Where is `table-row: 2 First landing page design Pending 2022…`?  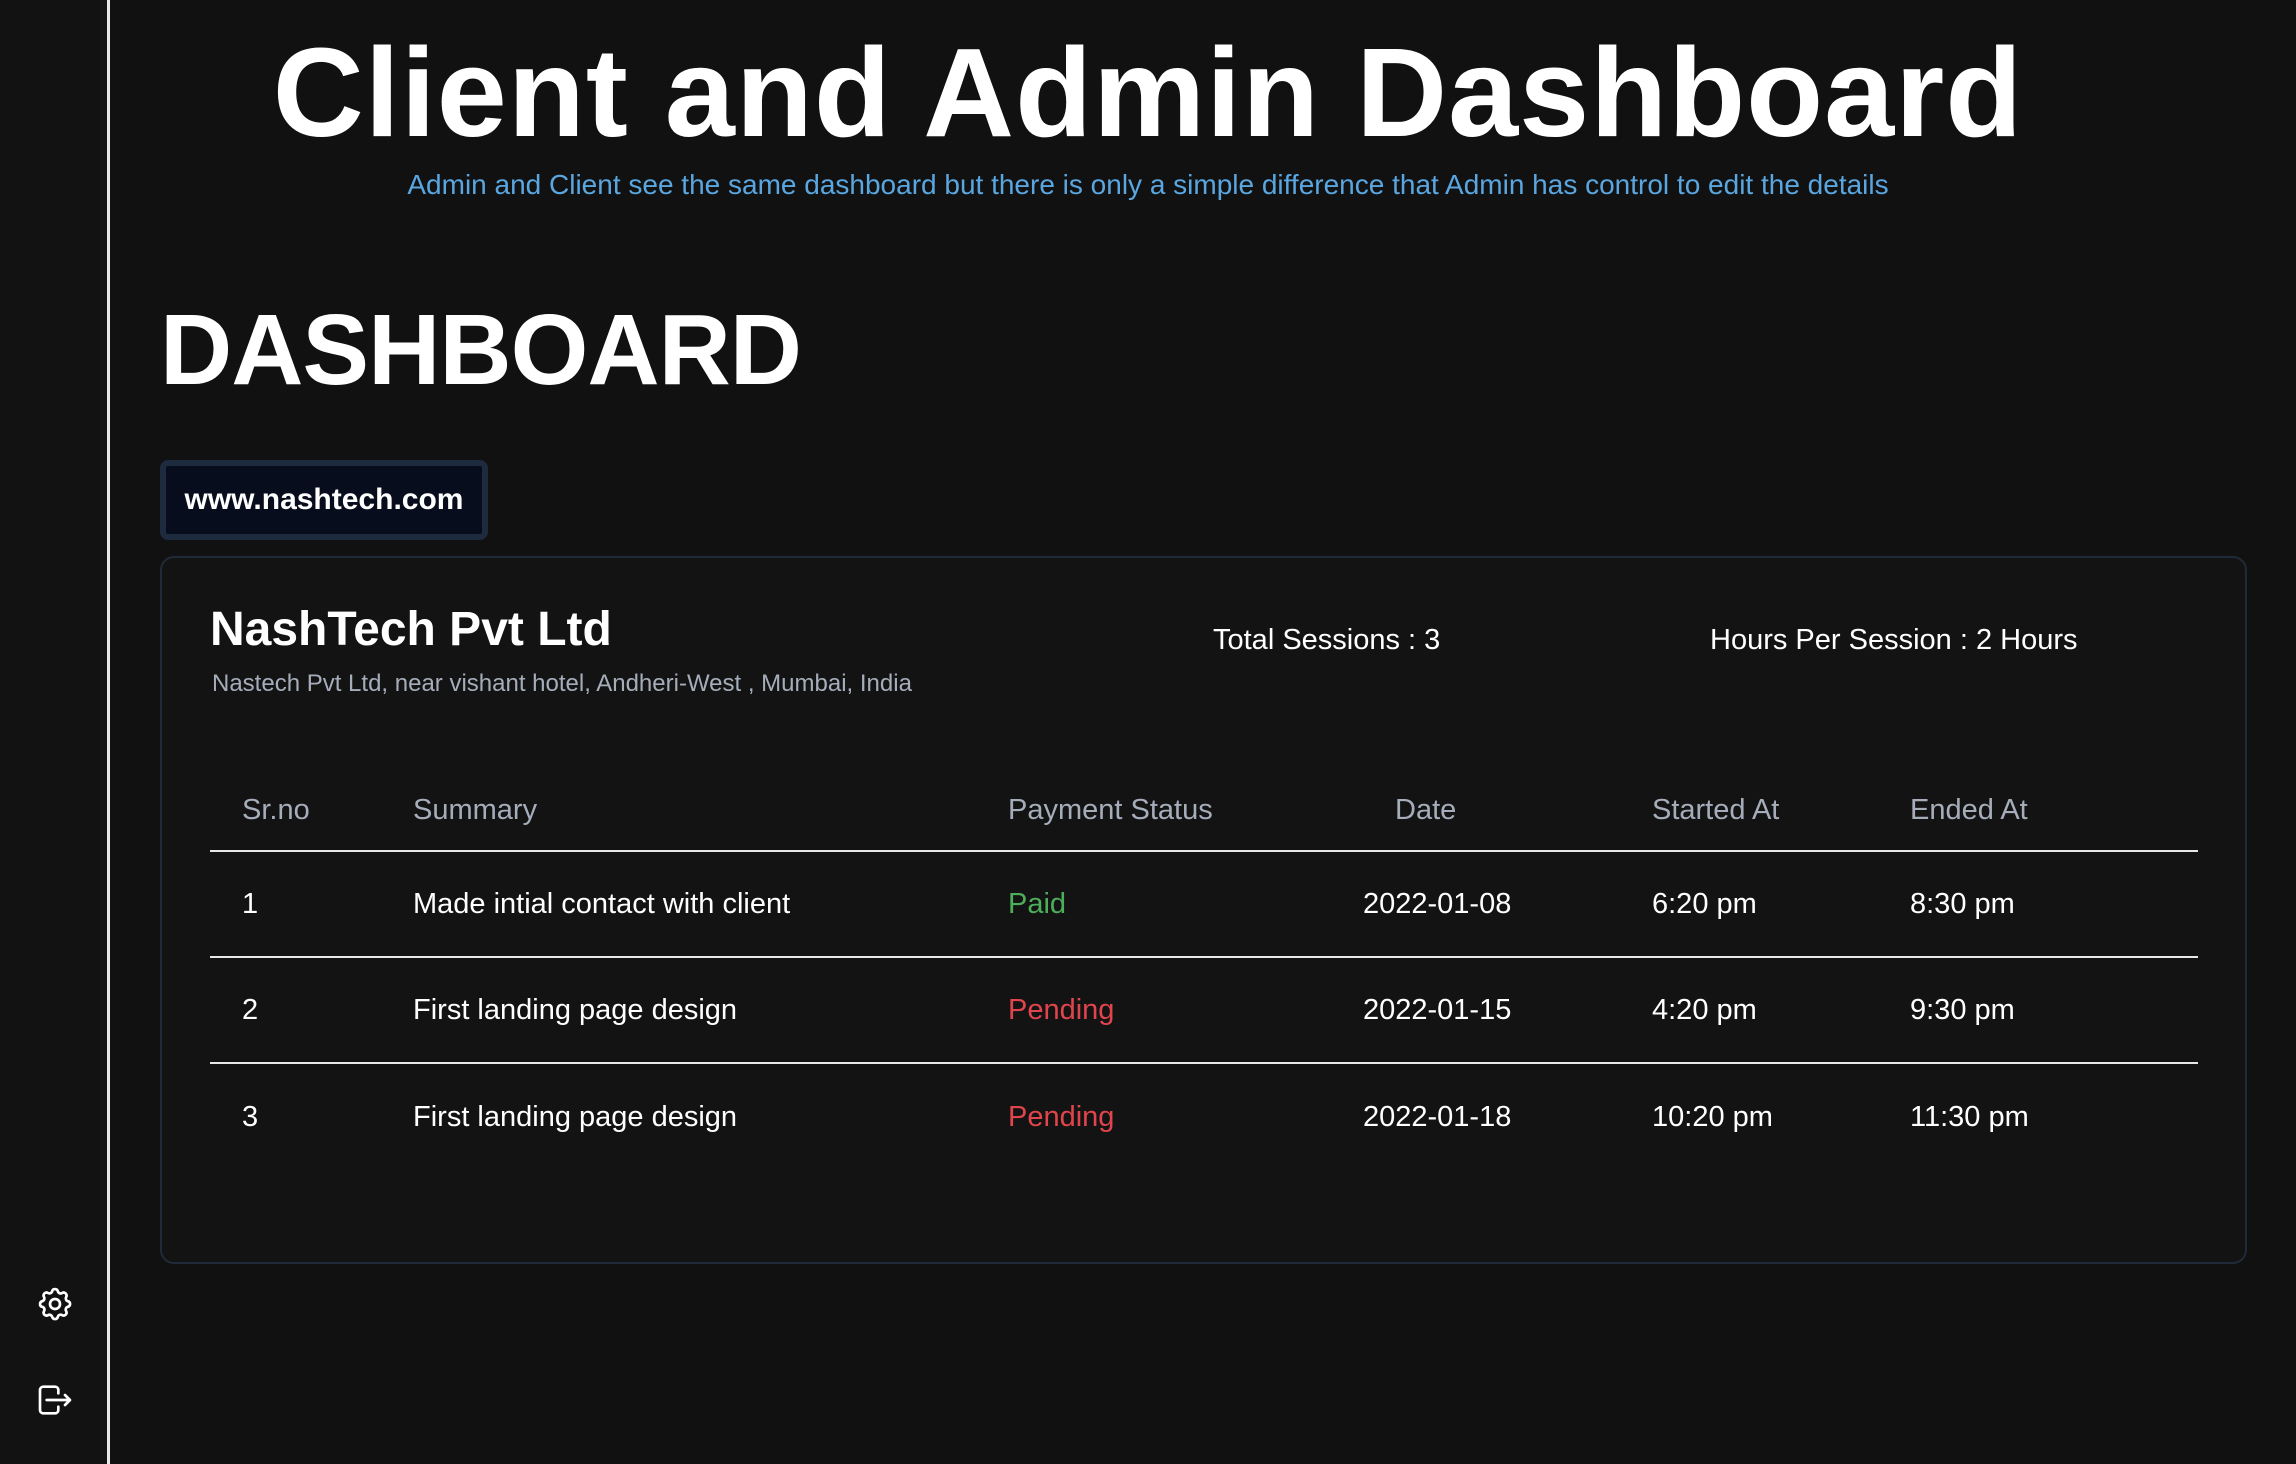 table-row: 2 First landing page design Pending 2022… is located at coordinates (1204, 1011).